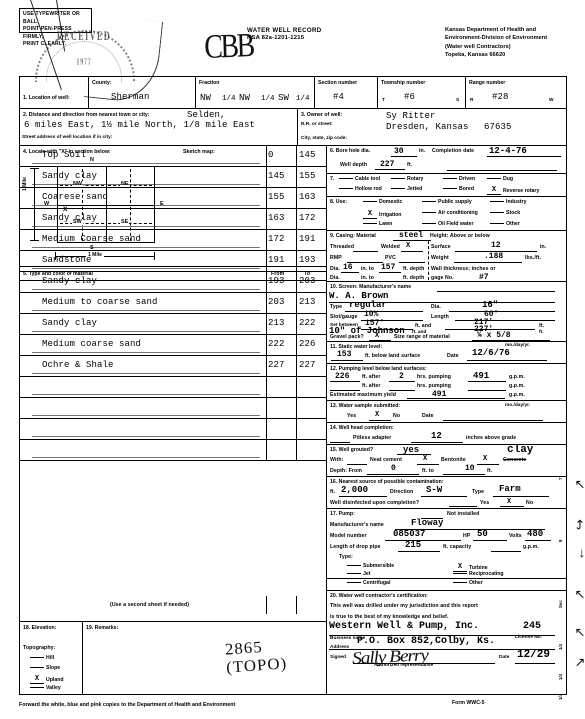 The width and height of the screenshot is (585, 719). I want to click on grout-depth-to-rule, so click(464, 474).